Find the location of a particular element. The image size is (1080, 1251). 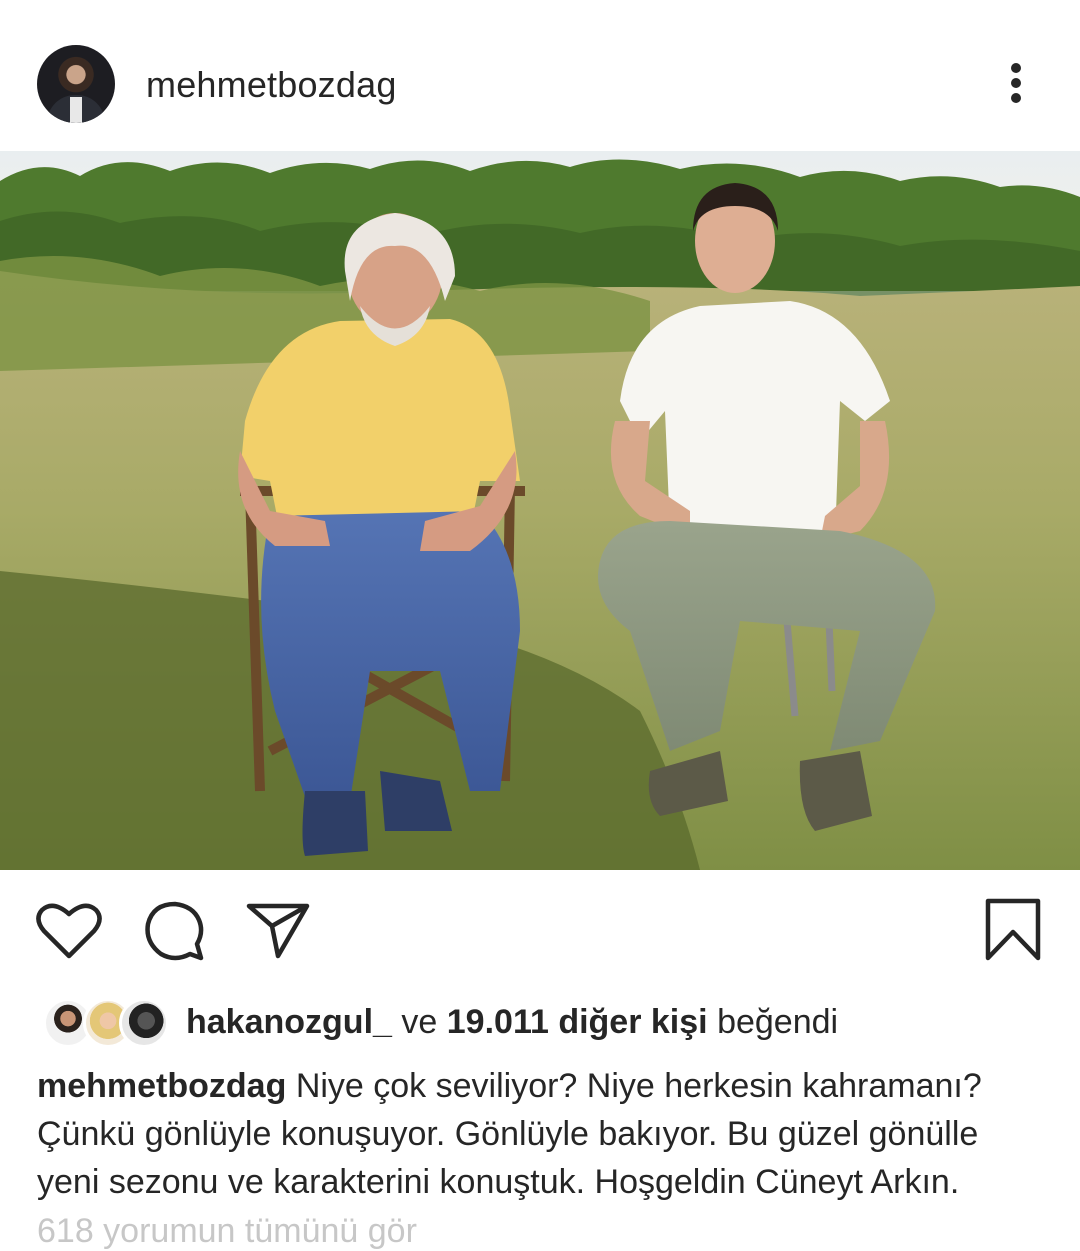

send-icon is located at coordinates (278, 931).